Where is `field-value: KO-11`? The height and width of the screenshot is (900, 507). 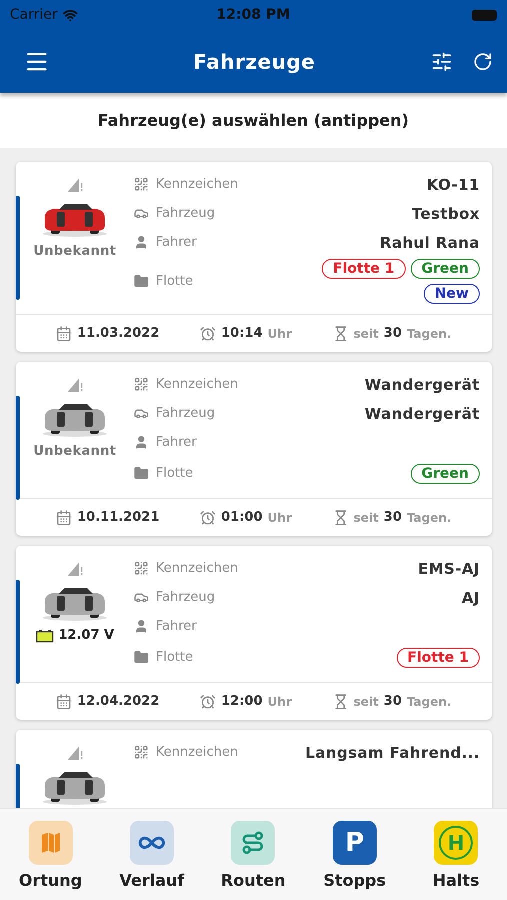 field-value: KO-11 is located at coordinates (453, 185).